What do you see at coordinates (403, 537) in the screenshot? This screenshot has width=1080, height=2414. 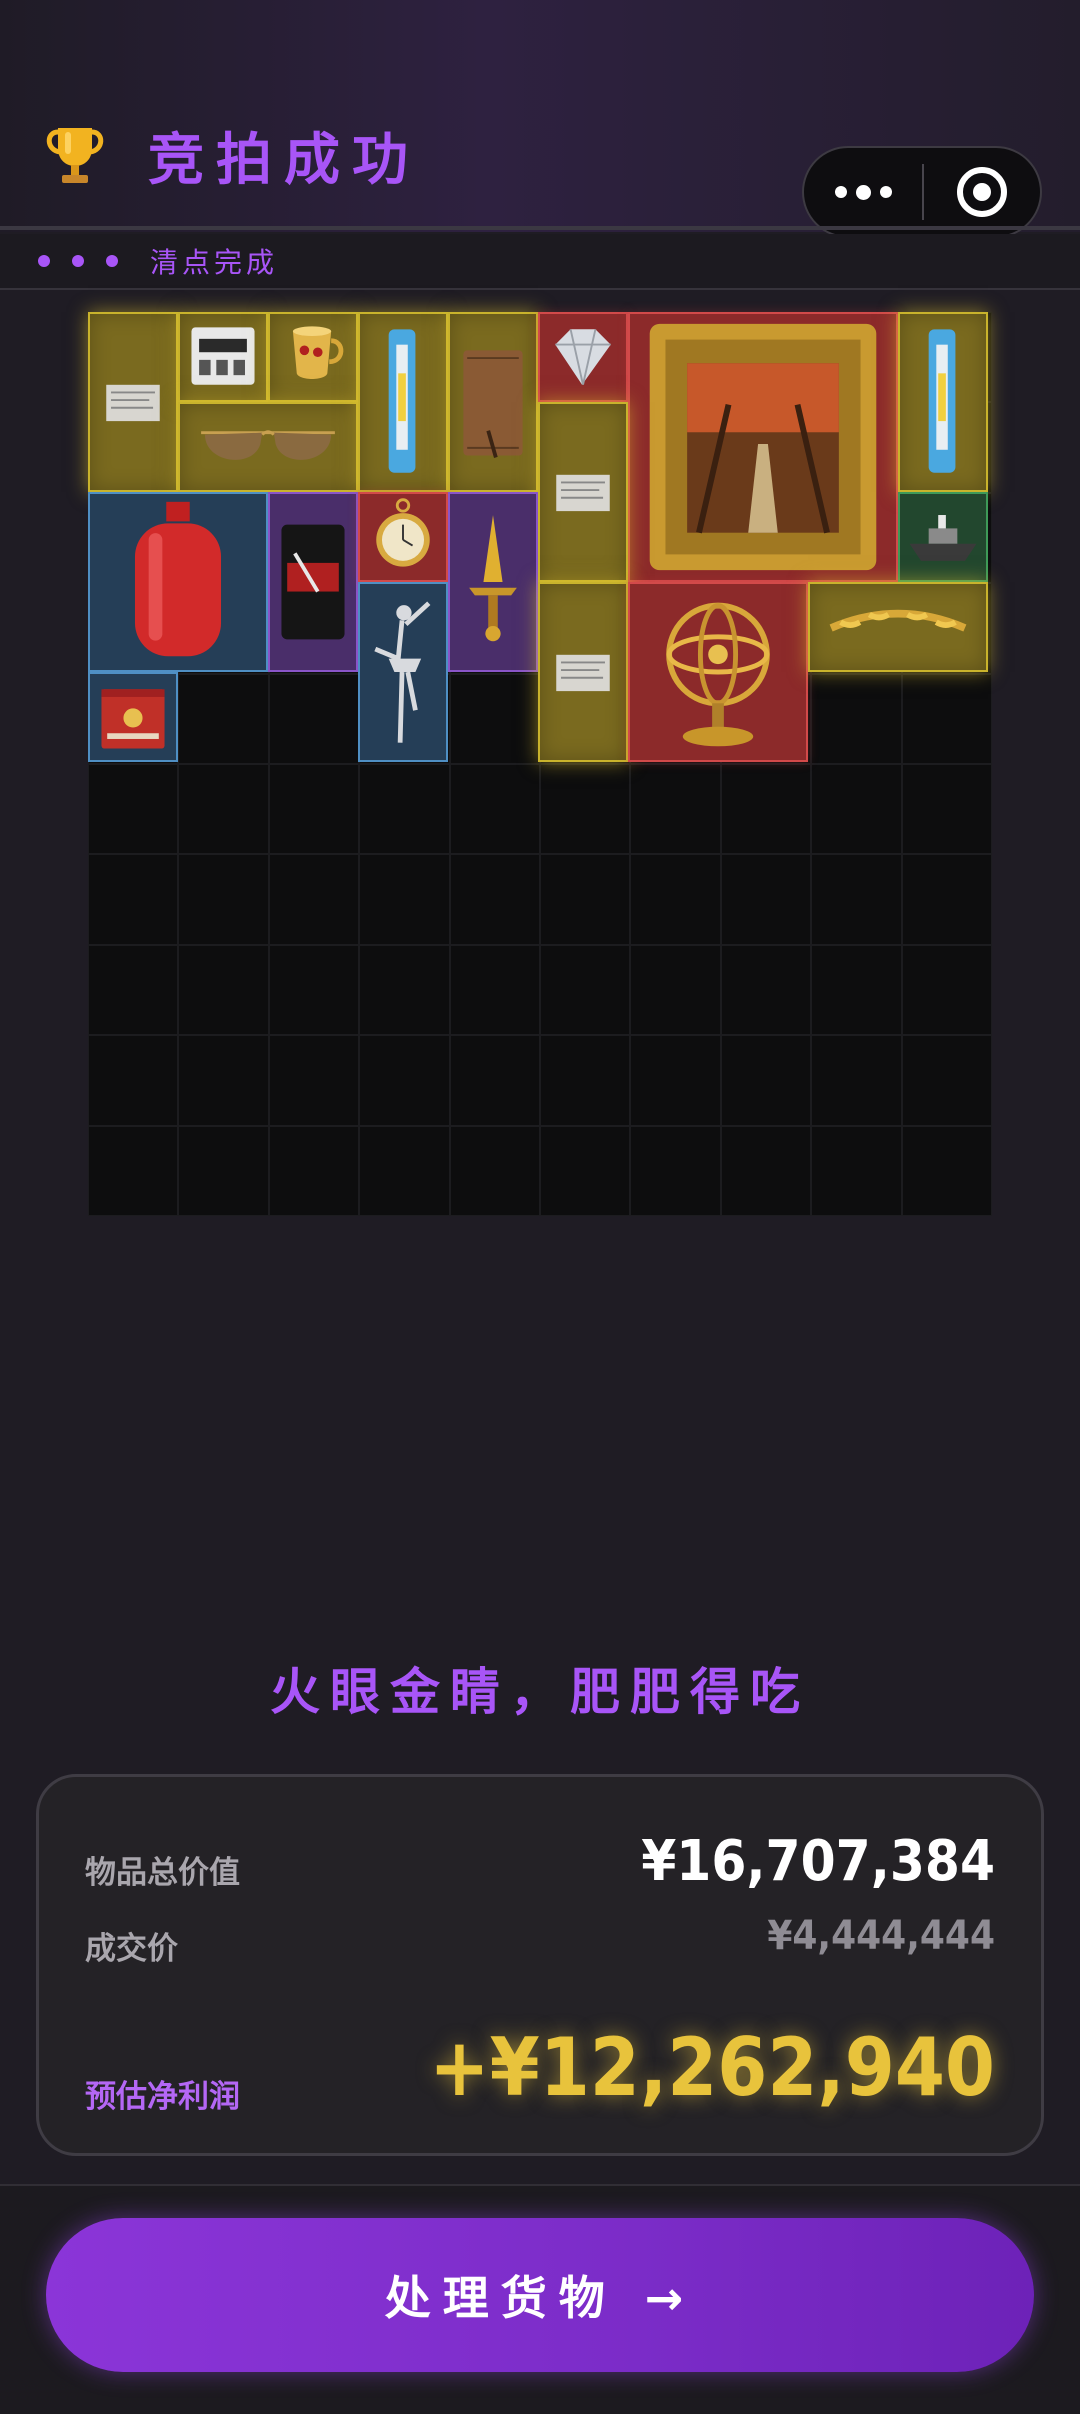 I see `item-pocket-watch` at bounding box center [403, 537].